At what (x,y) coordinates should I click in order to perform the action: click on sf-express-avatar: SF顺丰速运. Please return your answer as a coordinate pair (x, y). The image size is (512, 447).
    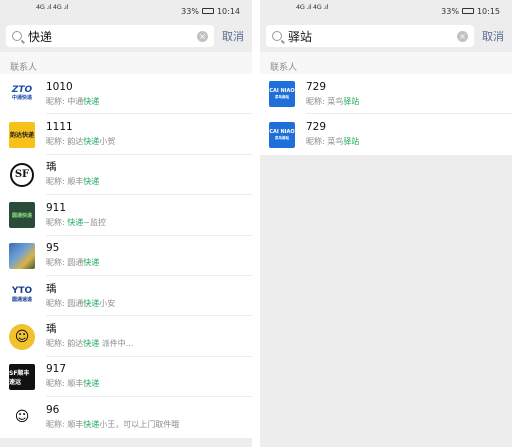
    Looking at the image, I should click on (22, 376).